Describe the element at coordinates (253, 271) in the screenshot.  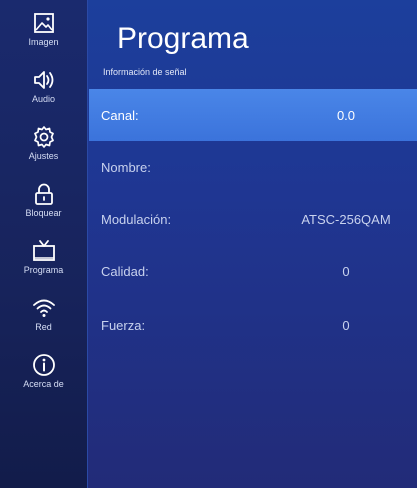
I see `row-calidad: Calidad: 0` at that location.